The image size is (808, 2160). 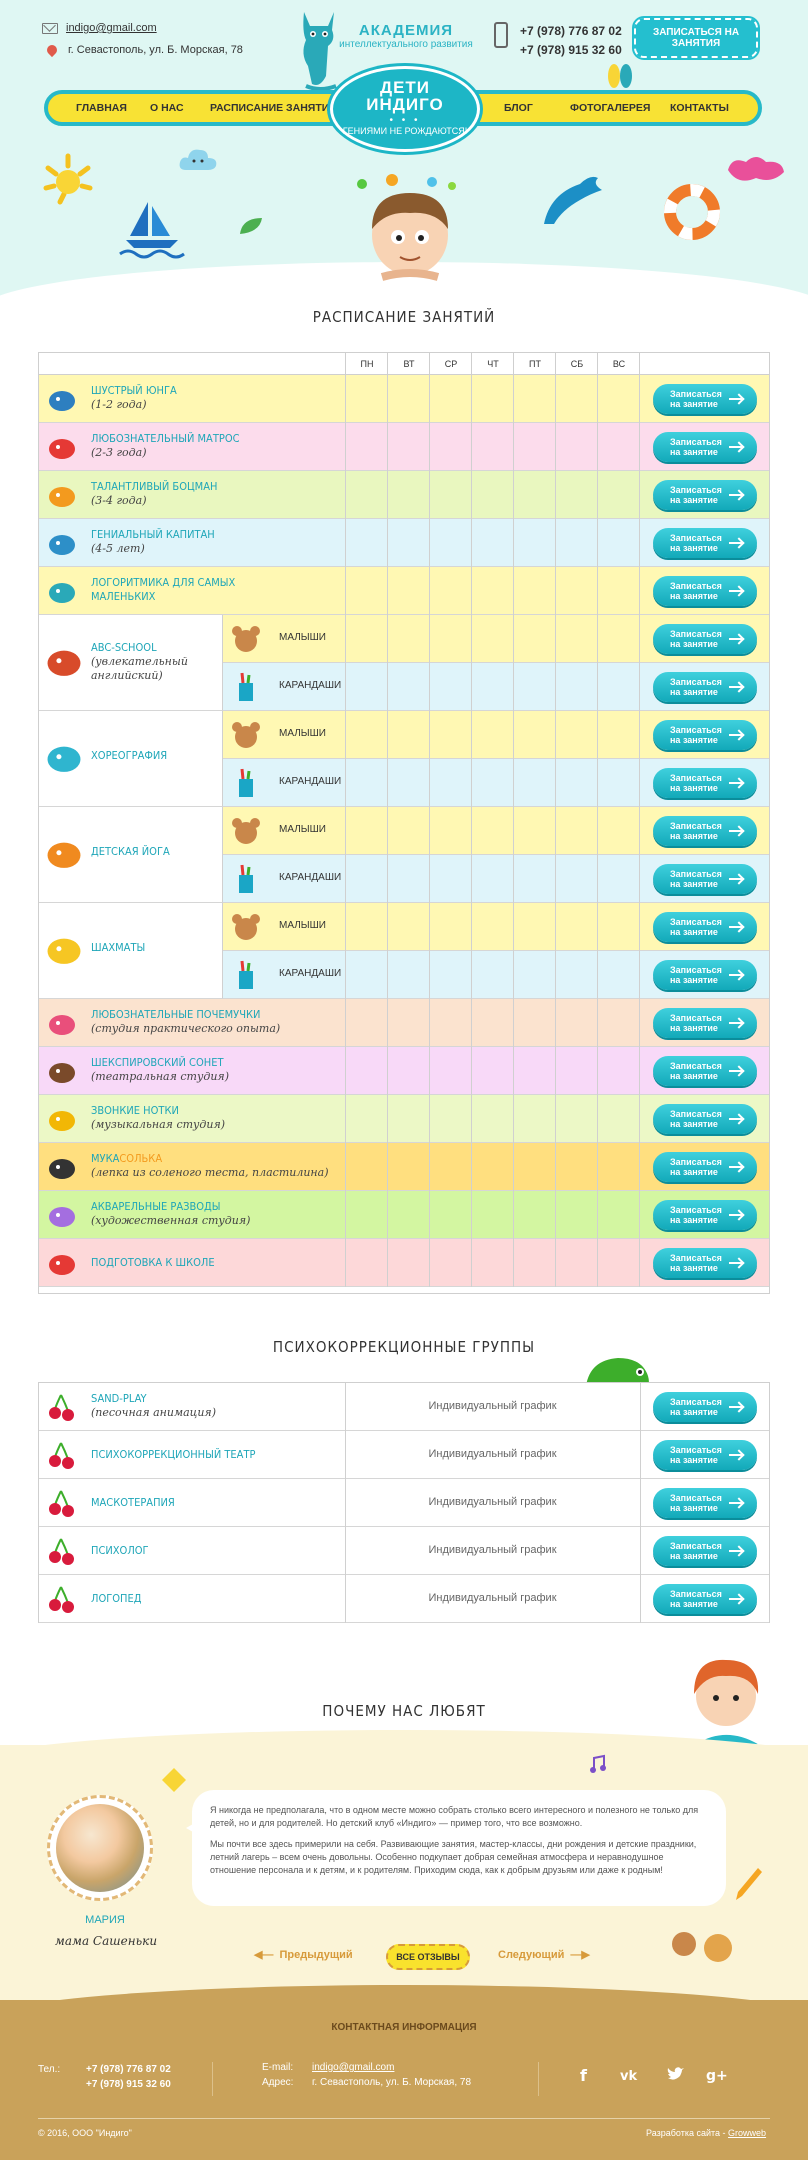 What do you see at coordinates (128, 2084) in the screenshot?
I see `footer-phone-2: +7 (978) 915 32 60` at bounding box center [128, 2084].